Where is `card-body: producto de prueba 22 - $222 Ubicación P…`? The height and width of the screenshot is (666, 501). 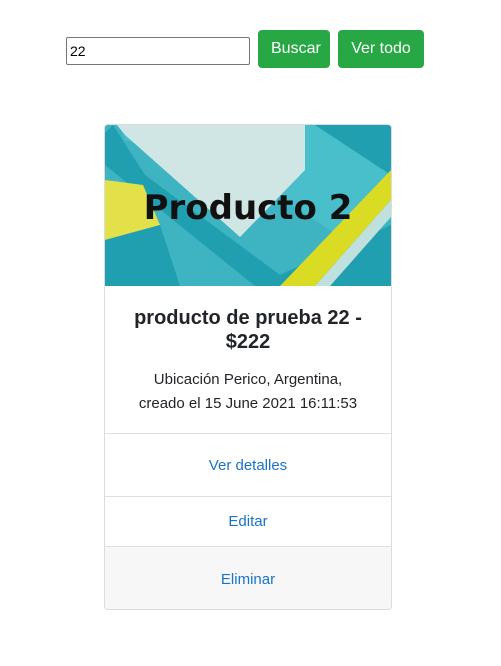
card-body: producto de prueba 22 - $222 Ubicación P… is located at coordinates (248, 360).